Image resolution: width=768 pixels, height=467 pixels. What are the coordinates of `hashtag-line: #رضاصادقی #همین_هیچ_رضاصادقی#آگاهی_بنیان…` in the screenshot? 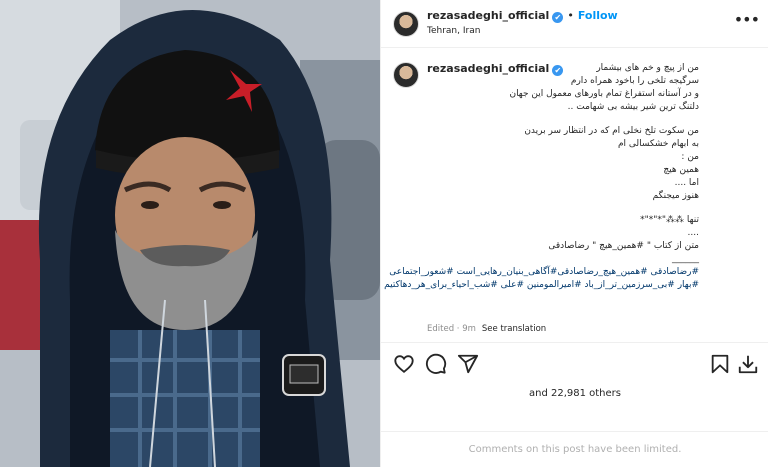 It's located at (544, 272).